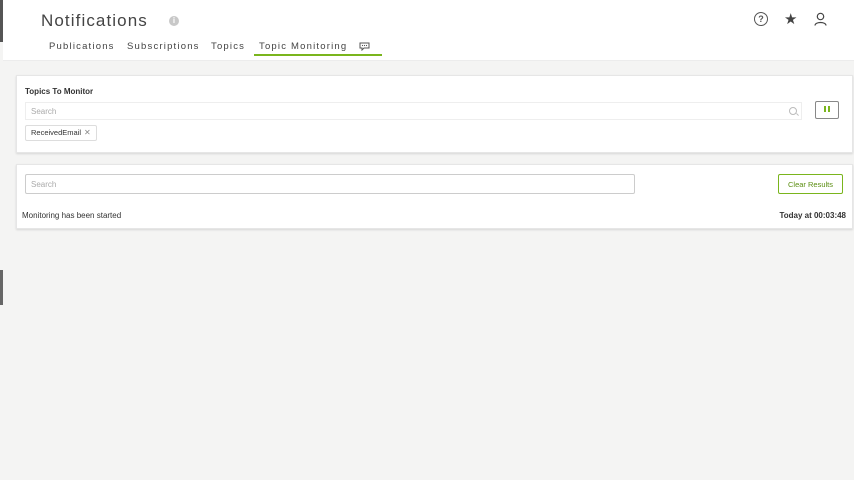  What do you see at coordinates (174, 21) in the screenshot?
I see `info-icon: i` at bounding box center [174, 21].